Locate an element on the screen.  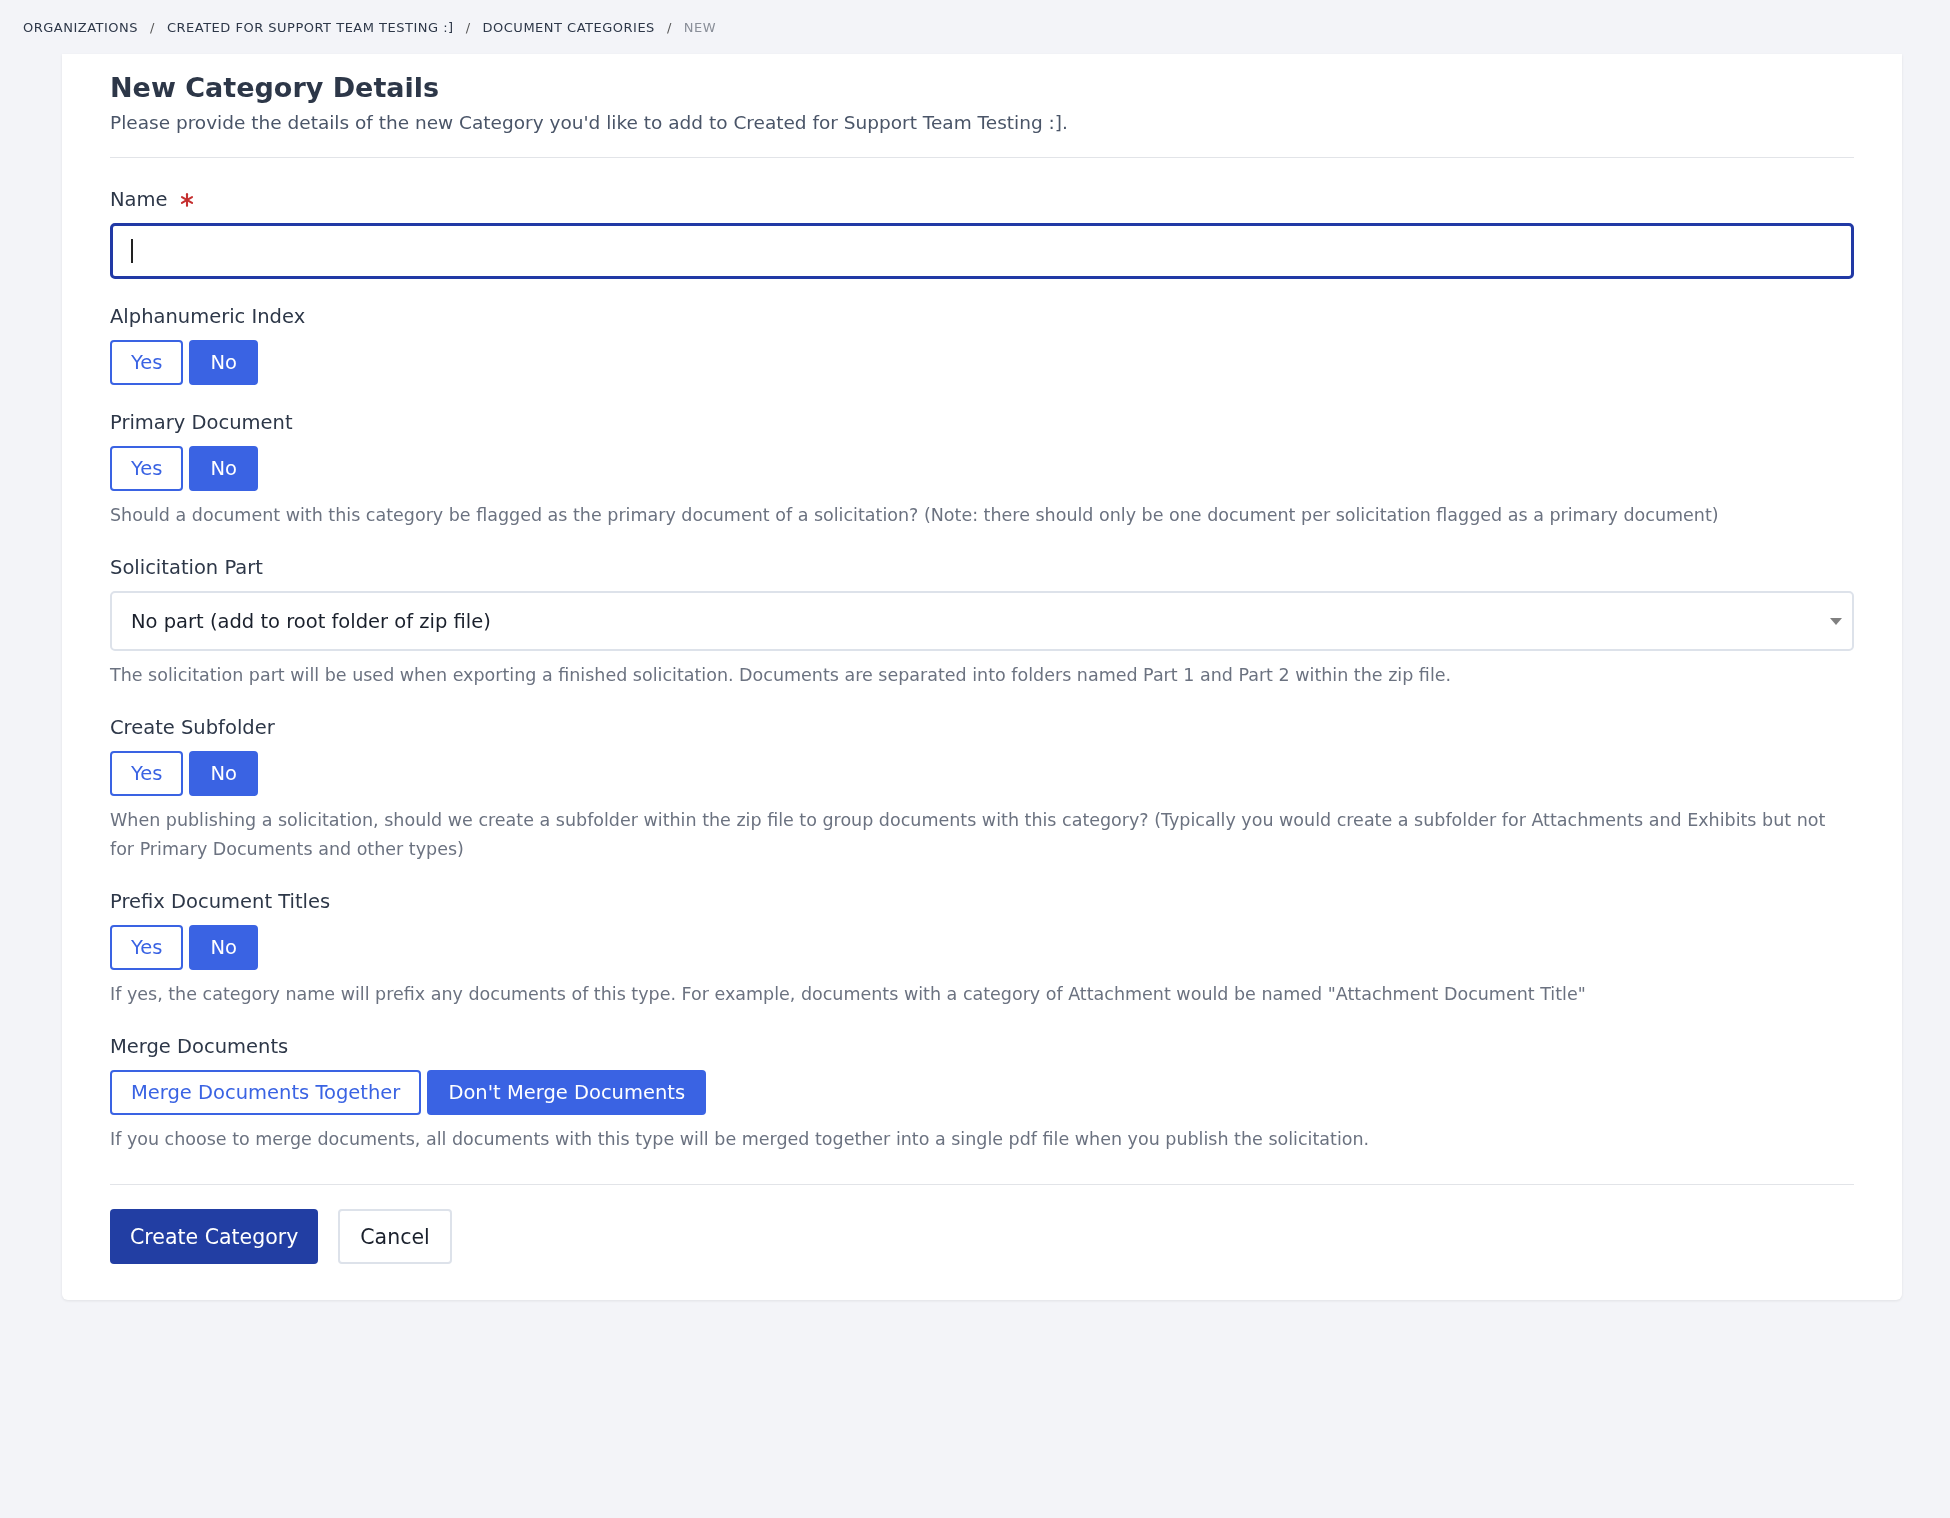
help-text: If you choose to merge documents, all documents with this type will be merged together into a single pdf file when you publish the solicitation. is located at coordinates (740, 1139).